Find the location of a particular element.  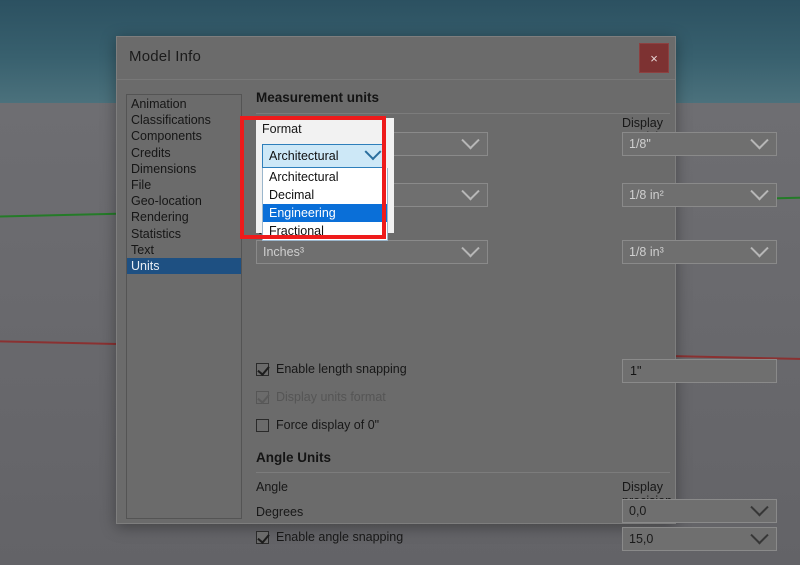

format-select: Architectural is located at coordinates (324, 155).